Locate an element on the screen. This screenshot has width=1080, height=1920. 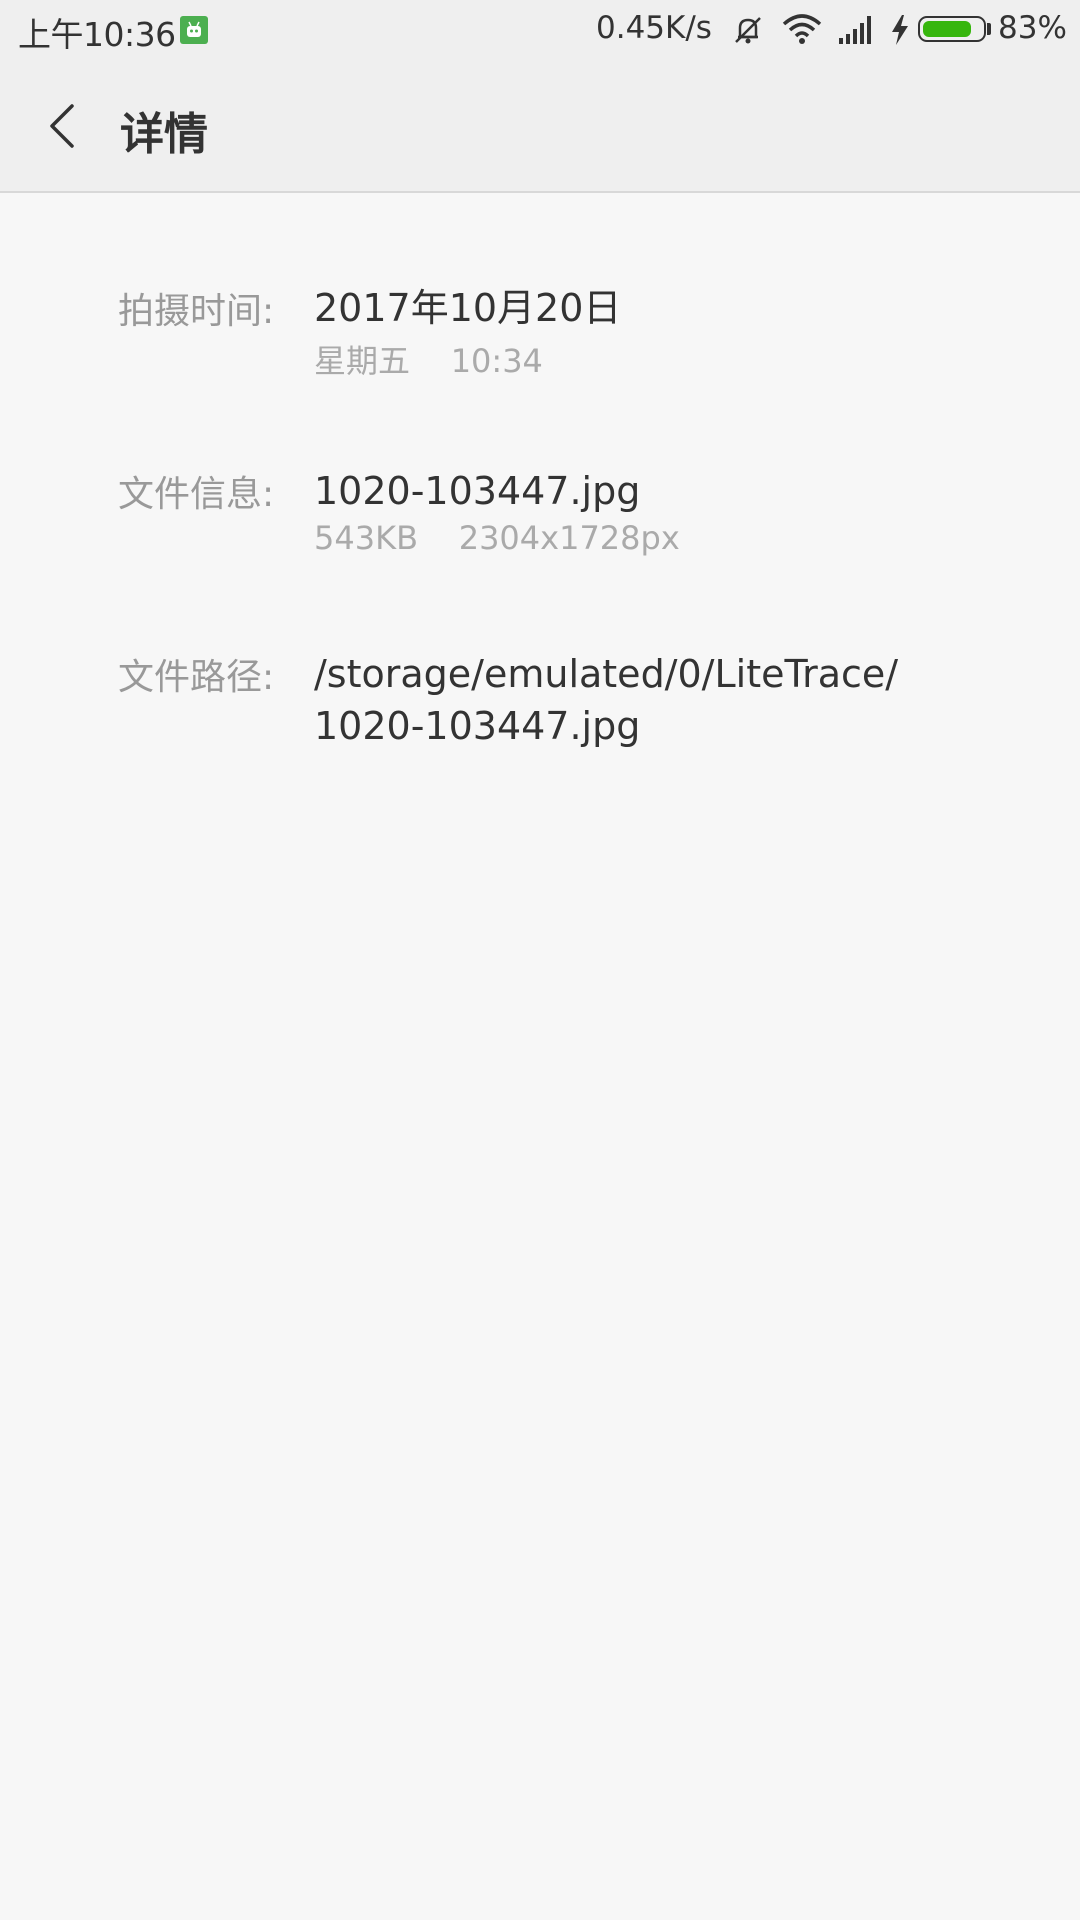
title-bar: 详情 is located at coordinates (540, 127).